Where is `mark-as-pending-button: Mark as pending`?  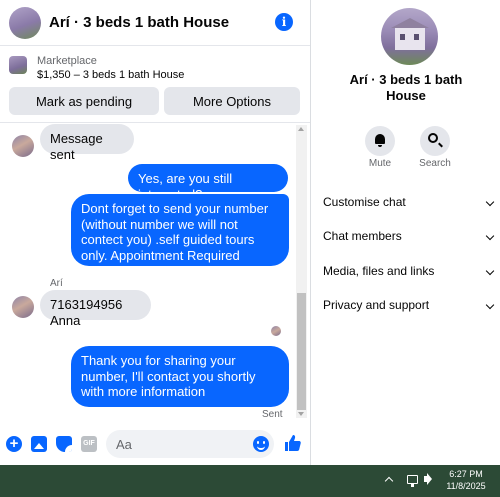
mark-as-pending-button: Mark as pending is located at coordinates (84, 101).